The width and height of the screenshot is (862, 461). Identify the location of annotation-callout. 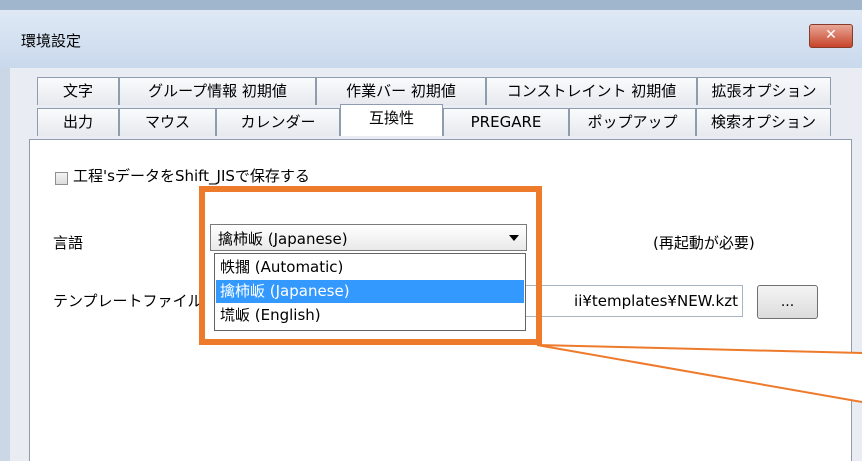
(699, 373).